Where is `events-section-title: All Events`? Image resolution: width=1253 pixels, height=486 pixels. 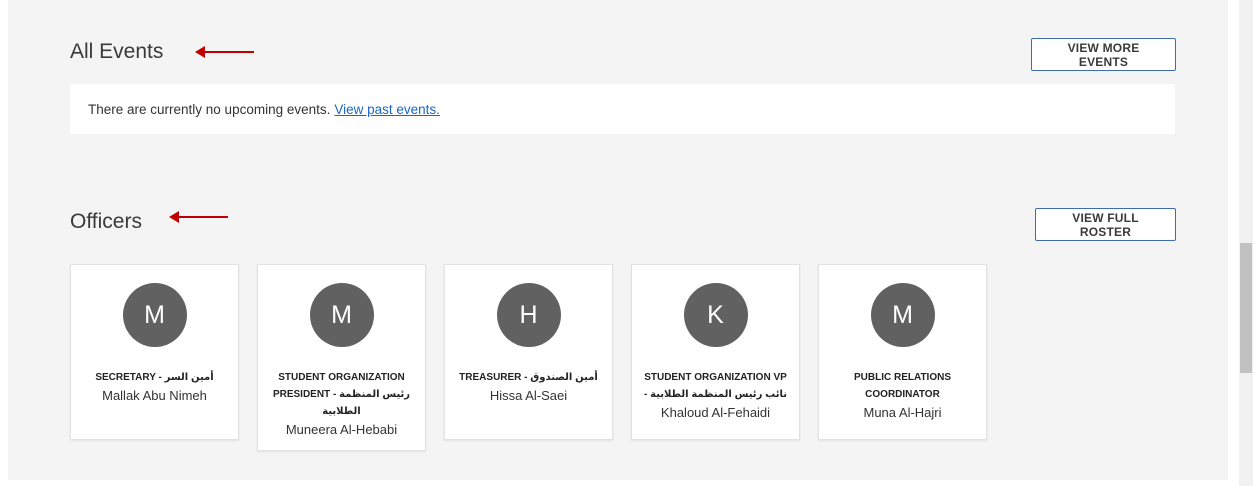 events-section-title: All Events is located at coordinates (117, 51).